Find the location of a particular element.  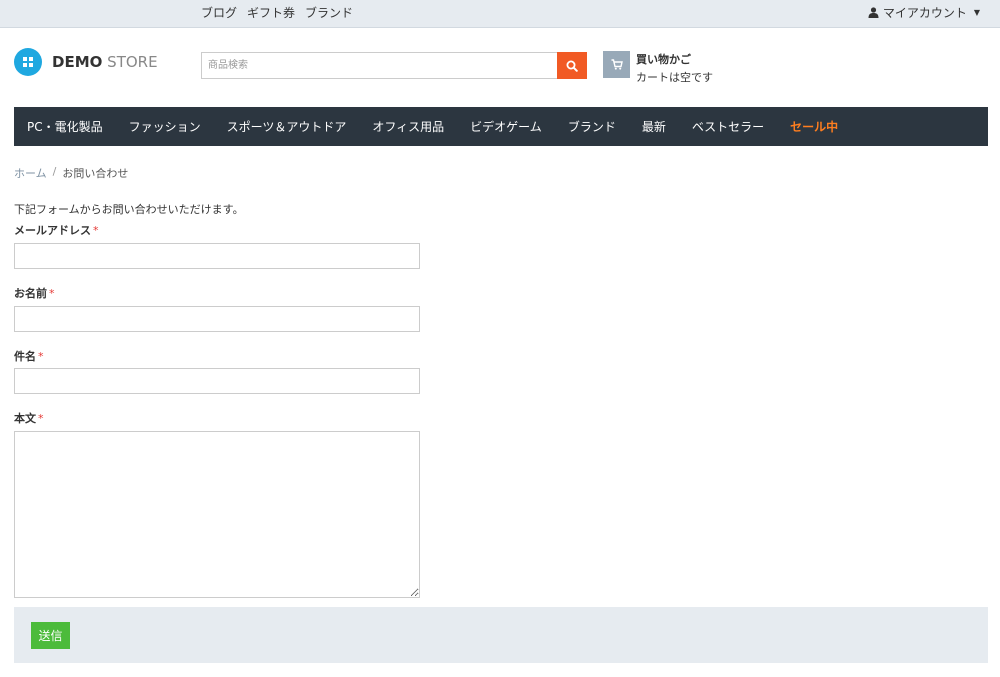

email-field is located at coordinates (217, 256).